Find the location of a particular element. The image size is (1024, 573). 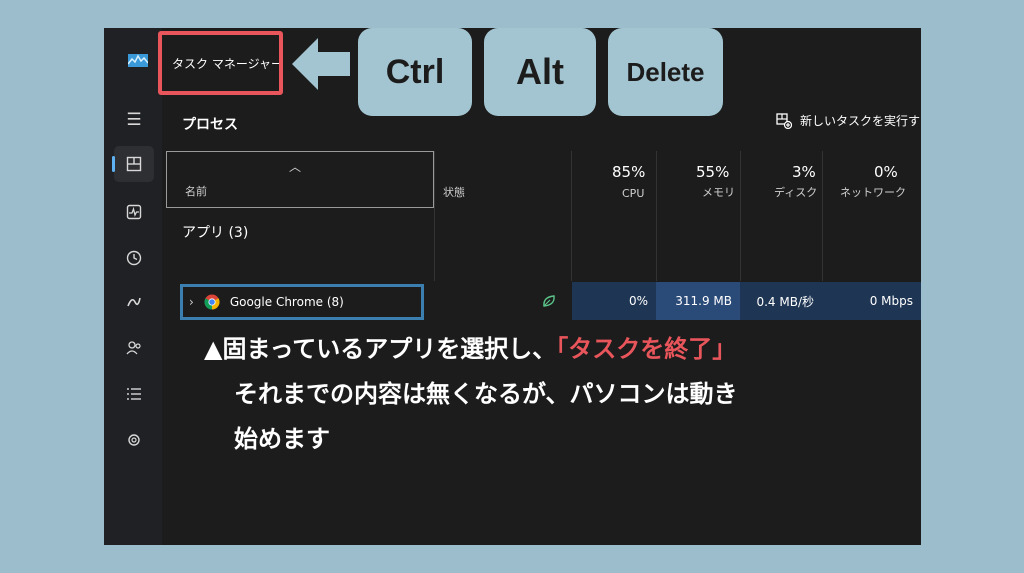

chrome-icon is located at coordinates (212, 302).